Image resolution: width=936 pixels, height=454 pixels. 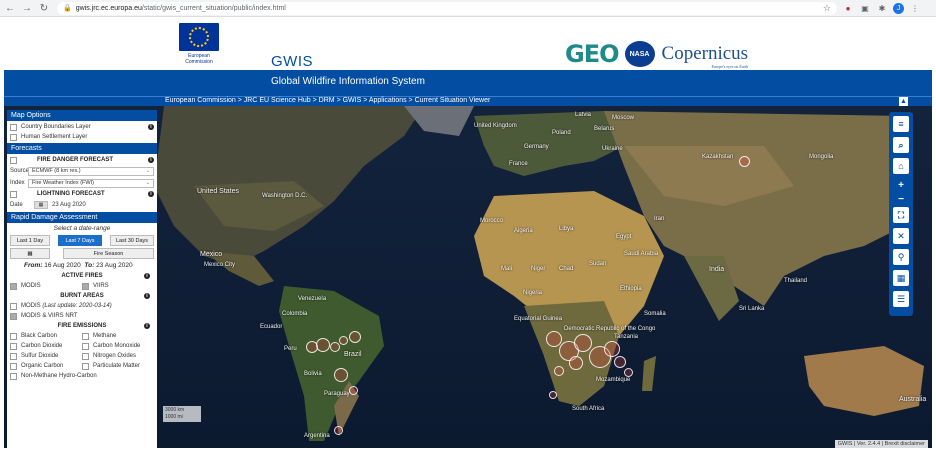 What do you see at coordinates (827, 8) in the screenshot?
I see `bookmark-star-icon: ☆` at bounding box center [827, 8].